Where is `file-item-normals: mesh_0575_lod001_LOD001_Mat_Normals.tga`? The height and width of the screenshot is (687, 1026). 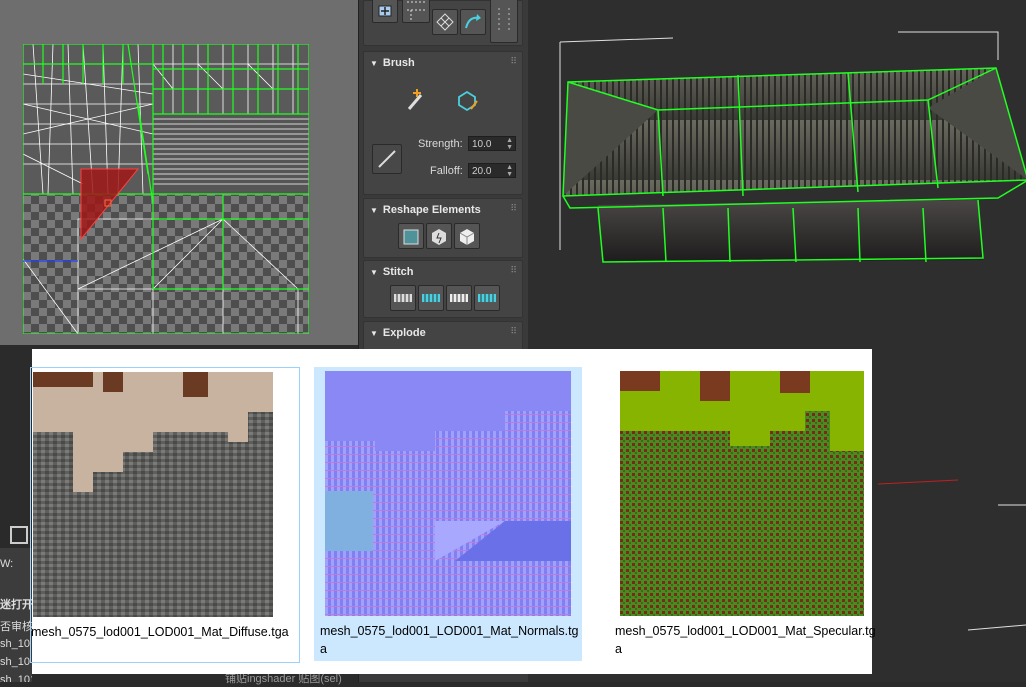 file-item-normals: mesh_0575_lod001_LOD001_Mat_Normals.tga is located at coordinates (448, 514).